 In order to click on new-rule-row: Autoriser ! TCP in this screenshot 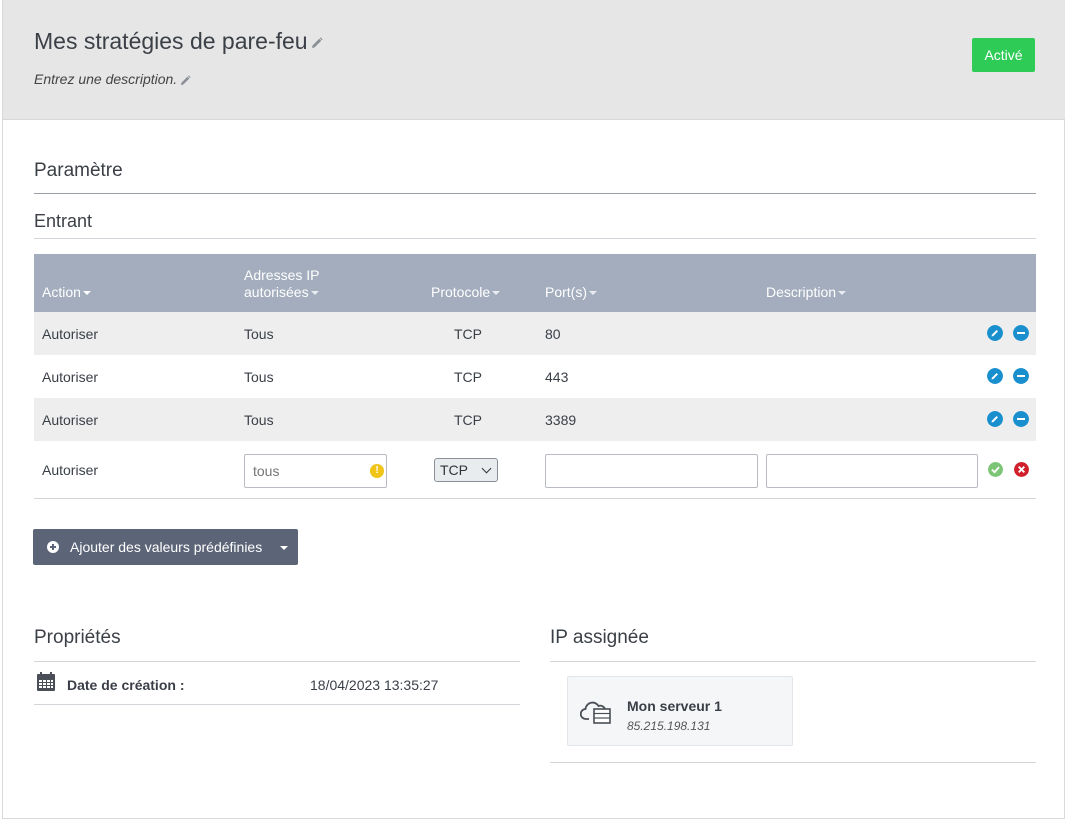, I will do `click(535, 470)`.